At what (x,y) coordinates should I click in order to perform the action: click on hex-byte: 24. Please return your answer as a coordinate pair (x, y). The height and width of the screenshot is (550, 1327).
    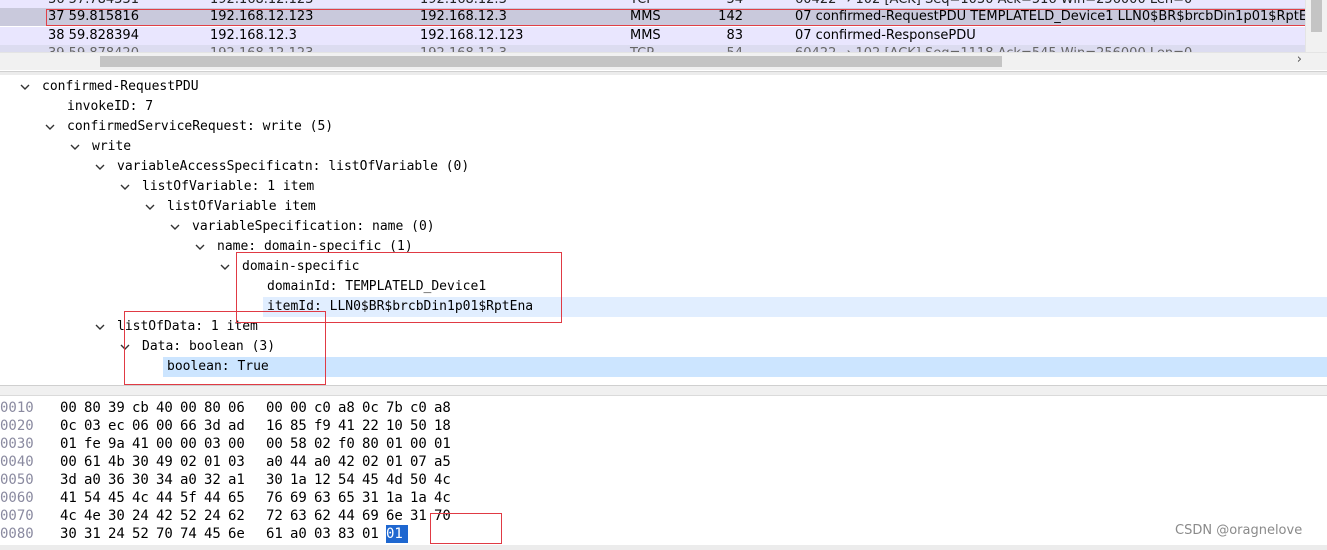
    Looking at the image, I should click on (119, 534).